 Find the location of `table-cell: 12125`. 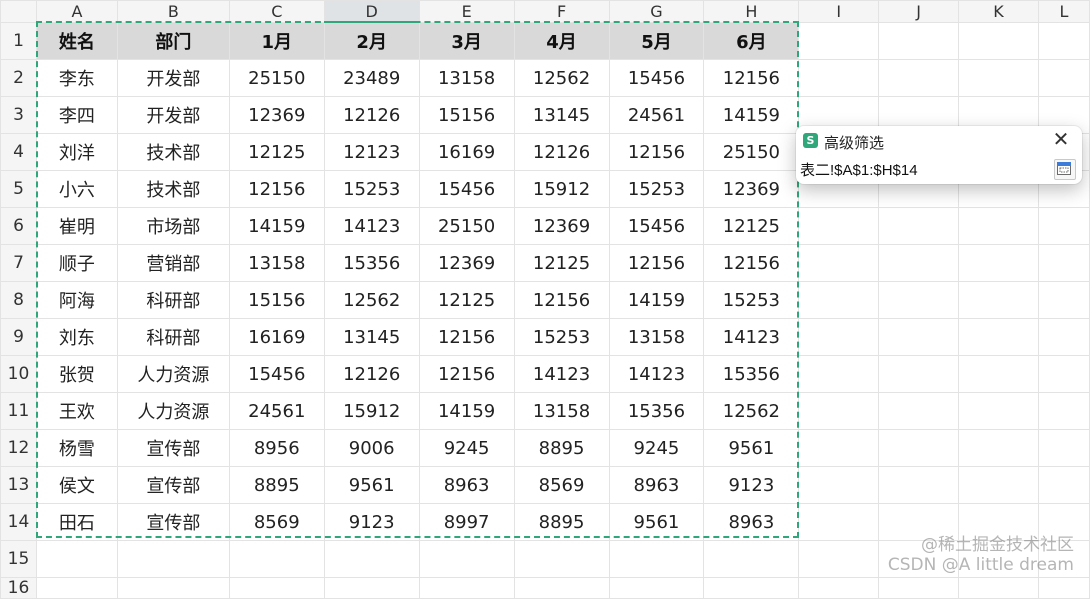

table-cell: 12125 is located at coordinates (466, 300).